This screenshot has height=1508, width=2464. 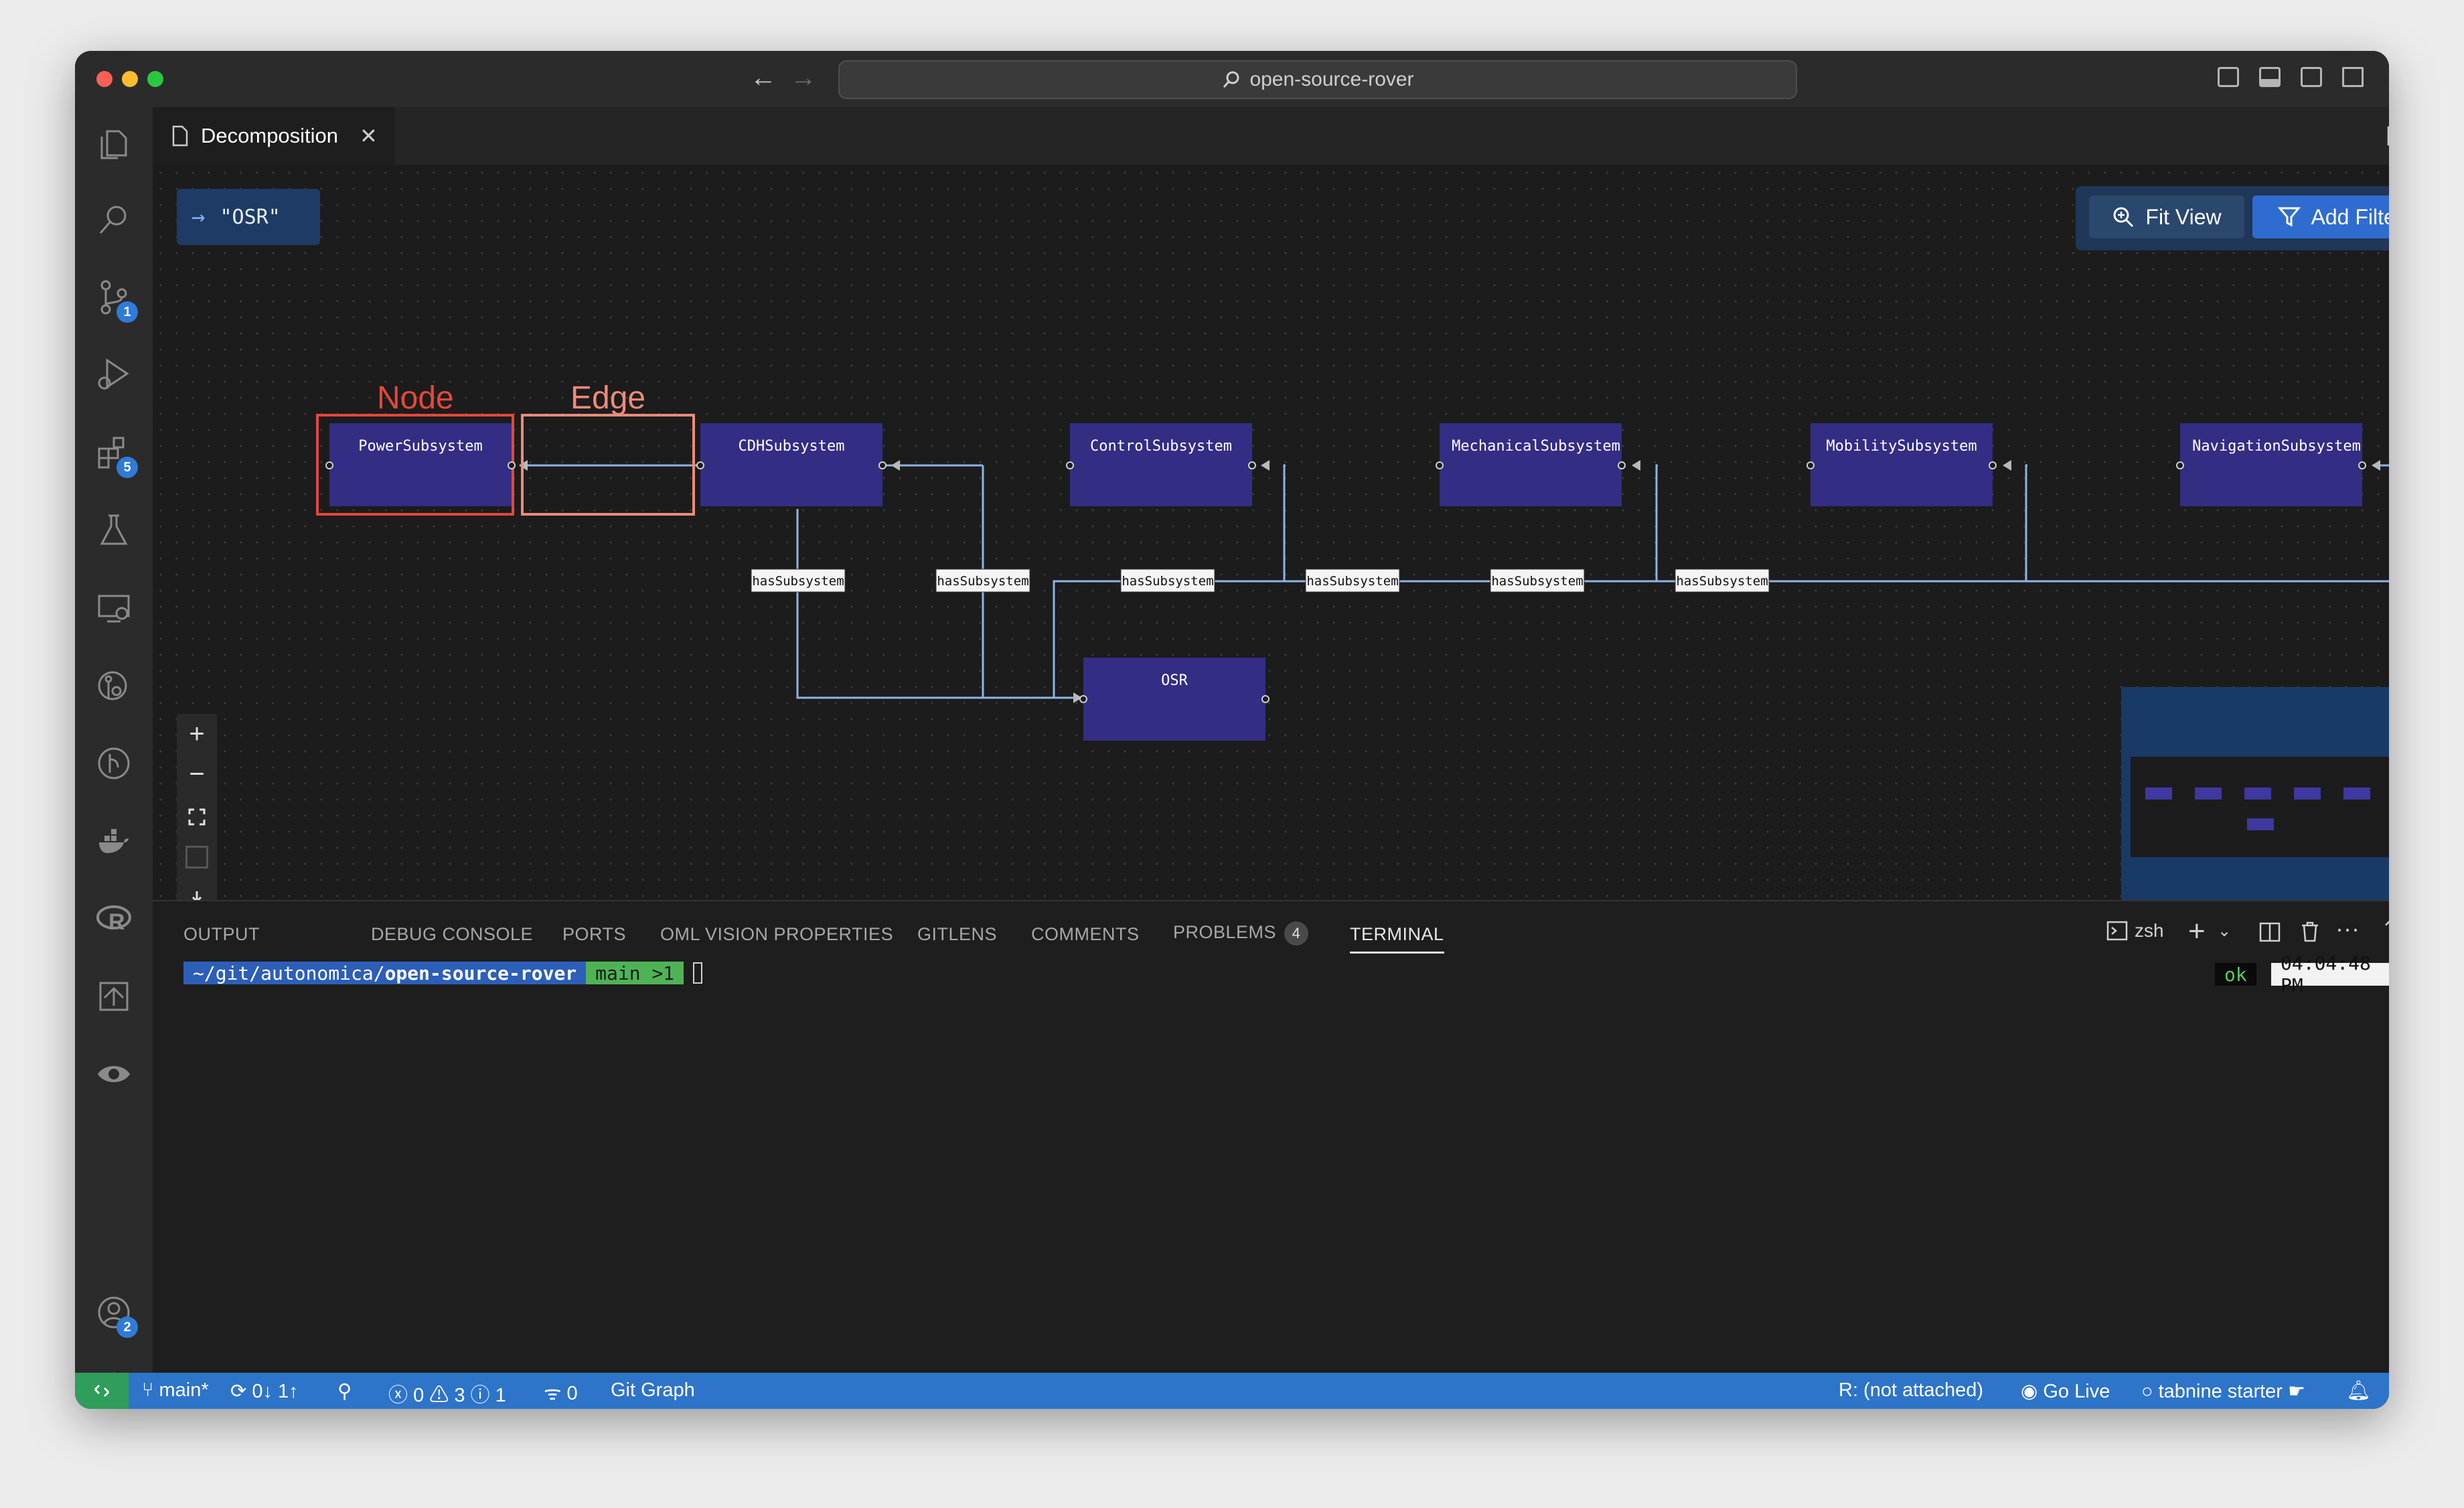 What do you see at coordinates (1161, 465) in the screenshot?
I see `node-control: ControlSubsystem` at bounding box center [1161, 465].